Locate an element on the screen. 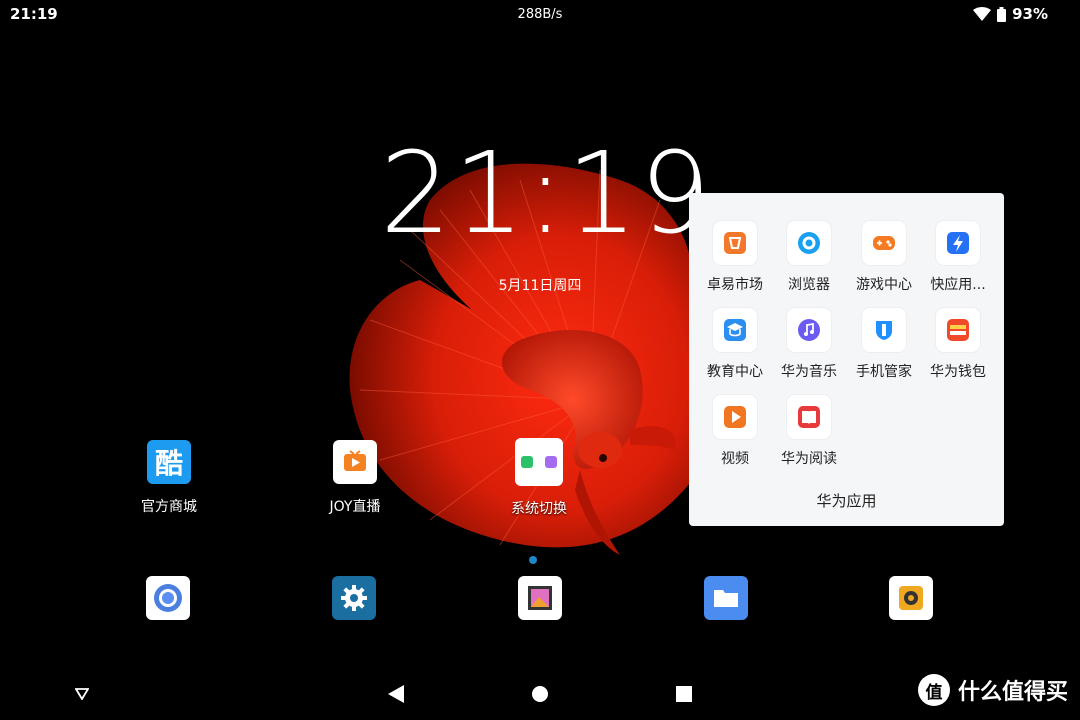 Image resolution: width=1080 pixels, height=720 pixels. music-icon is located at coordinates (809, 330).